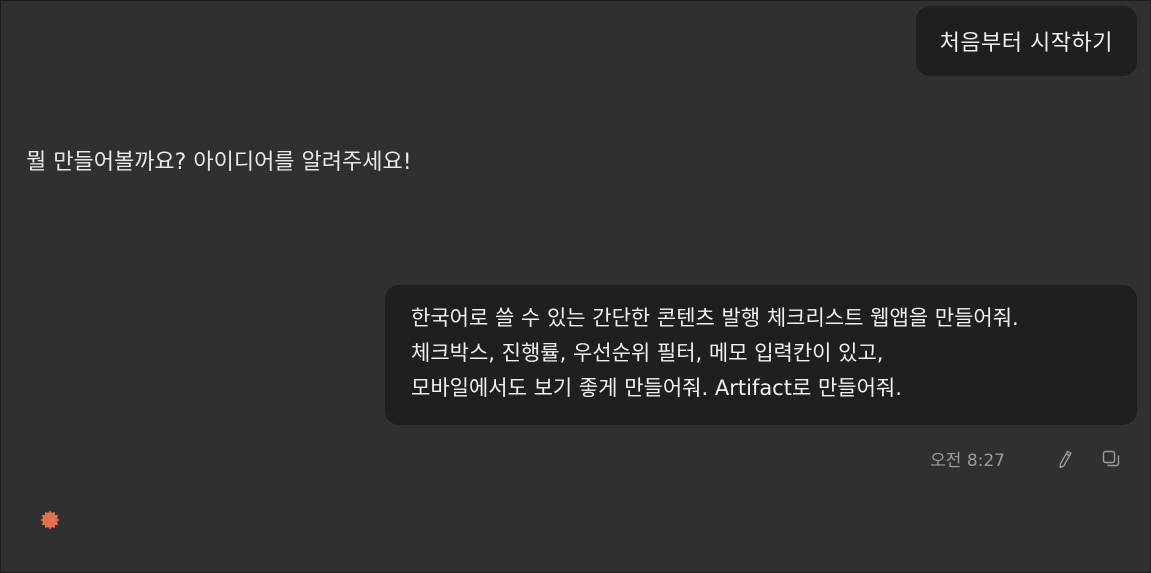 The height and width of the screenshot is (573, 1151). I want to click on sparkle-icon, so click(50, 520).